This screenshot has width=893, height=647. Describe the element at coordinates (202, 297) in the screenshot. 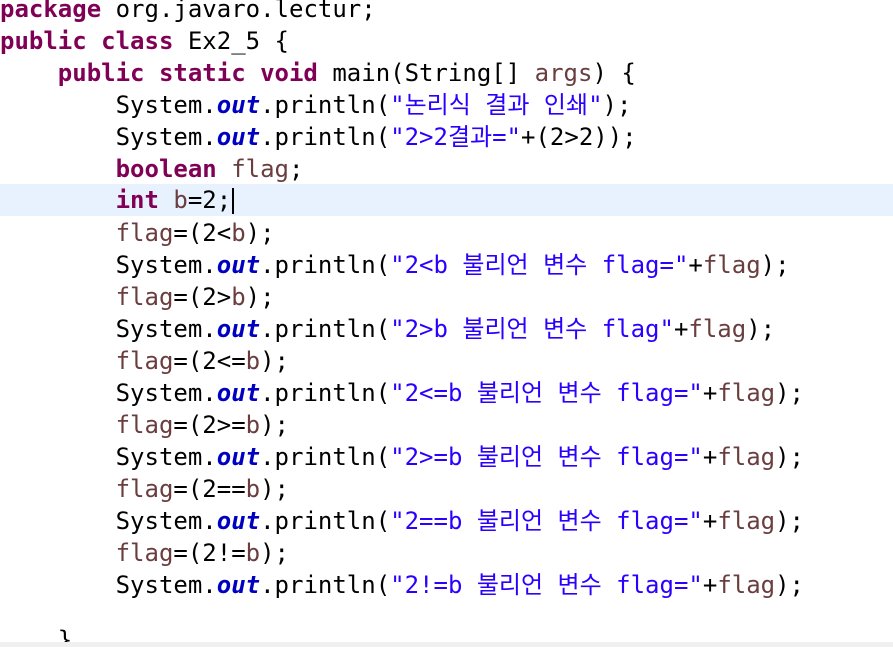

I see `code-text: =(2>` at that location.